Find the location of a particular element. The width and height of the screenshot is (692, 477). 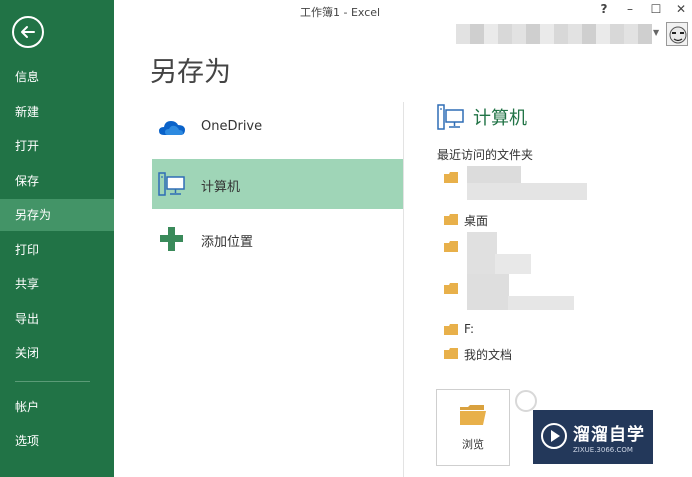

nav-new: 新建 is located at coordinates (57, 112).